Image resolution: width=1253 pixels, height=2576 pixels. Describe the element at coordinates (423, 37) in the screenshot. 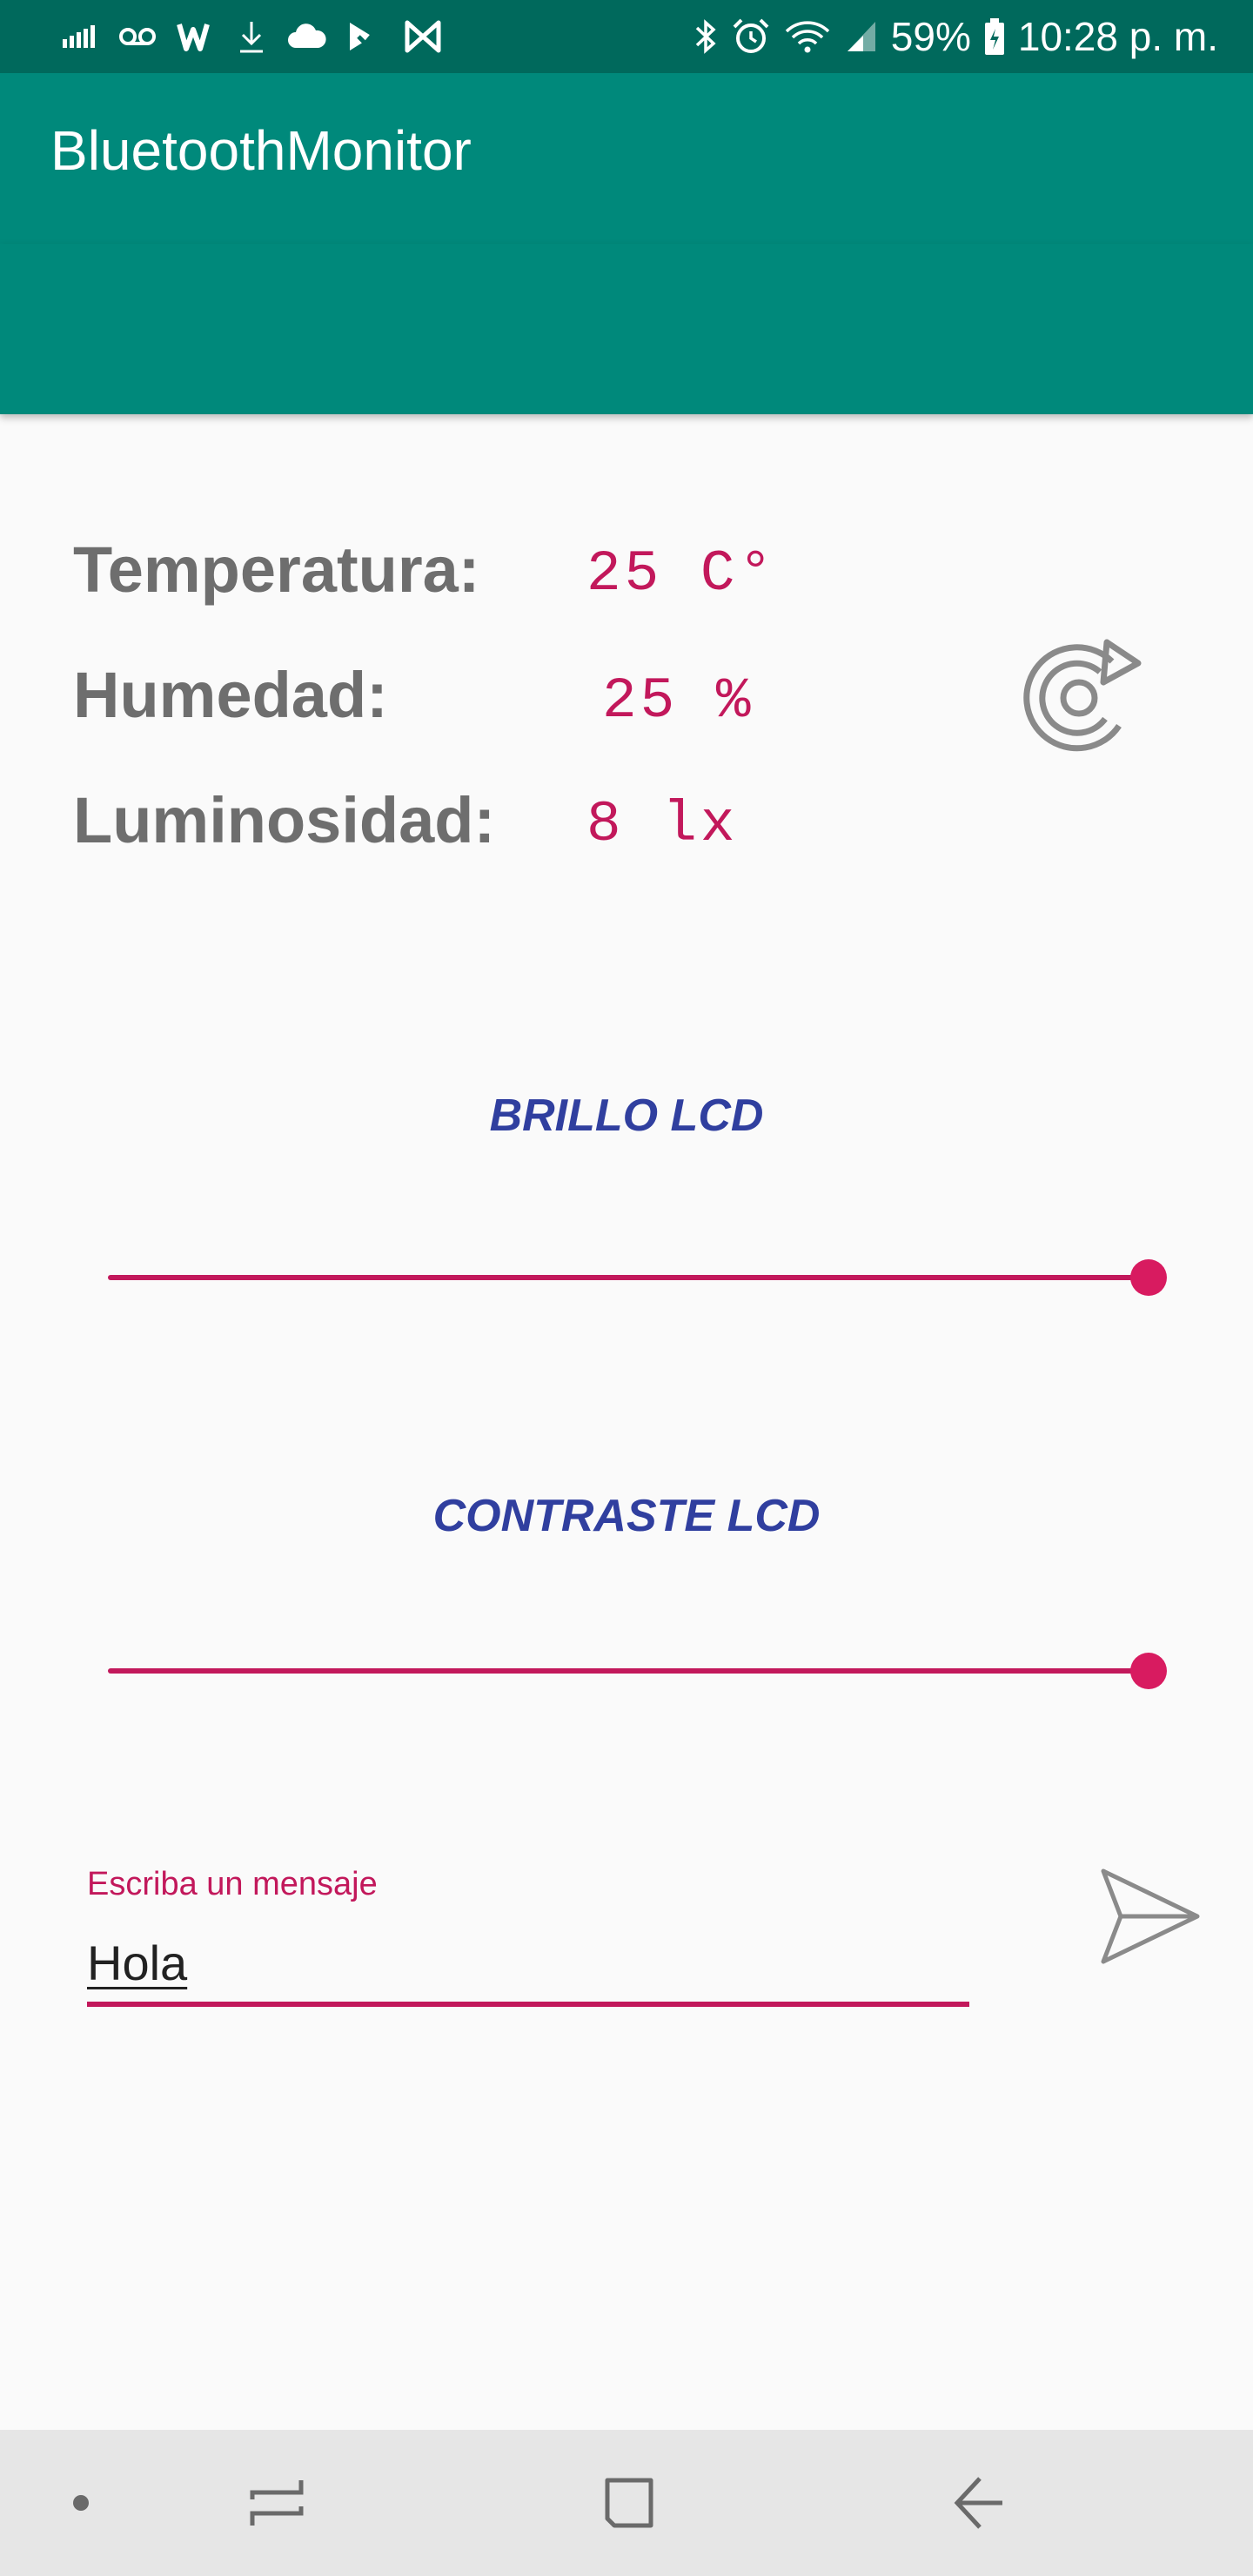

I see `app-bowtie-icon` at that location.